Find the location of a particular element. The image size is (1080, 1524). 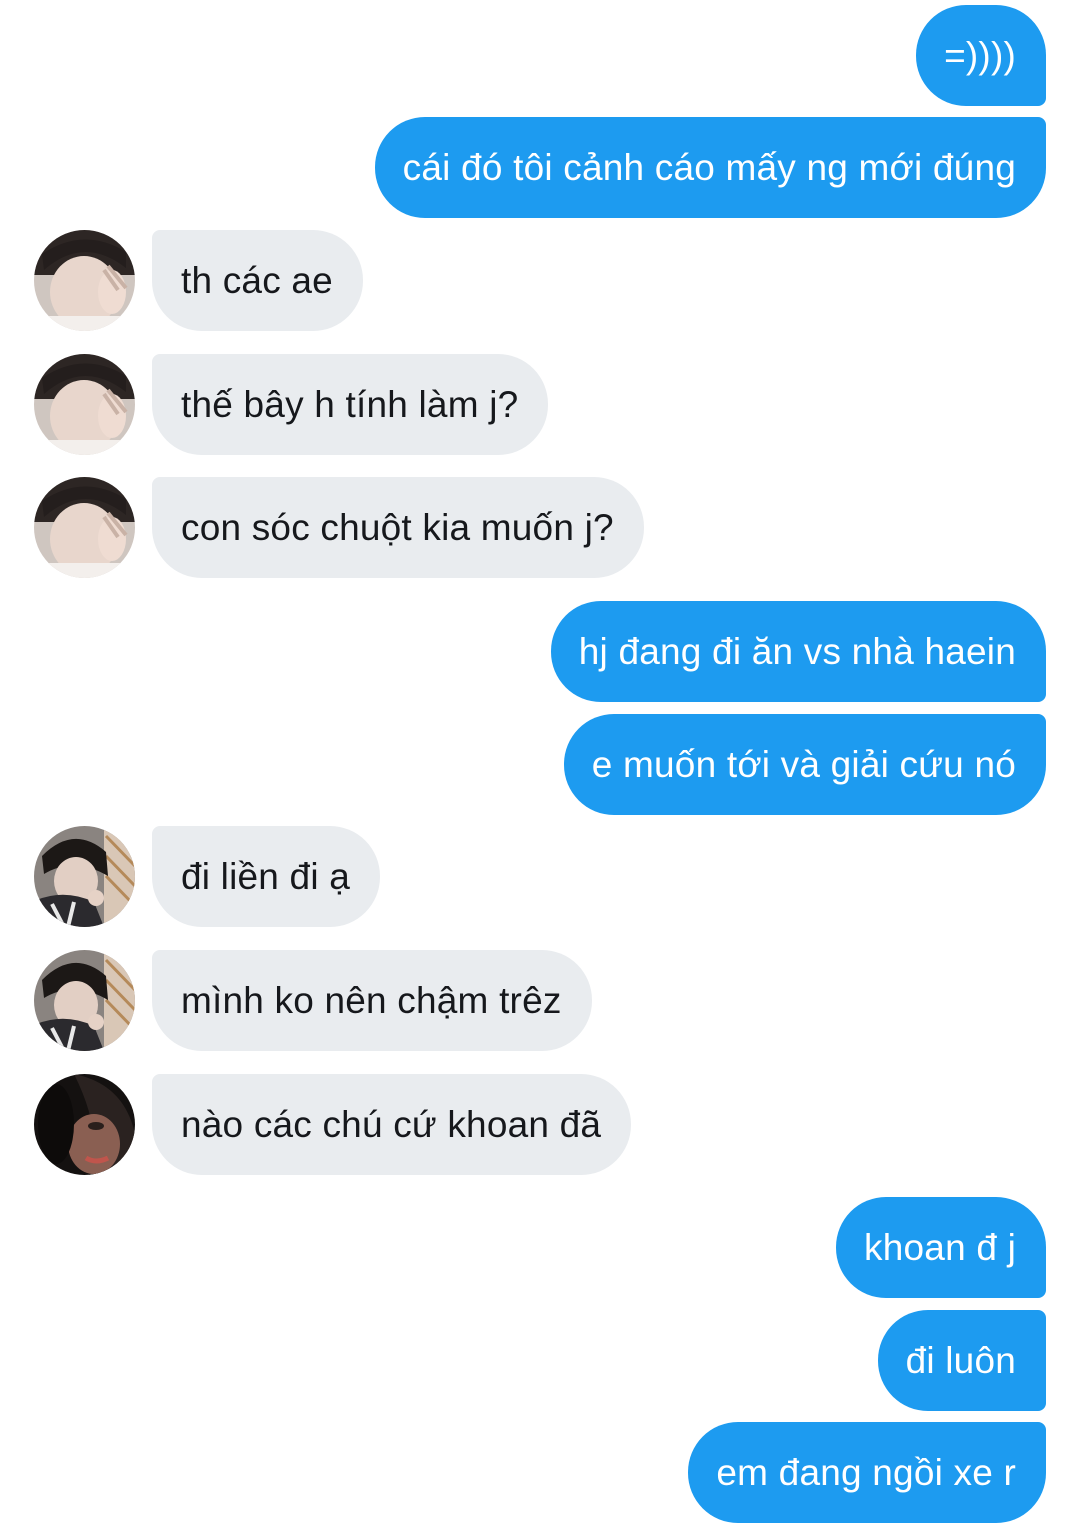

outgoing-message: e muốn tới và giải cứu nó is located at coordinates (804, 764).